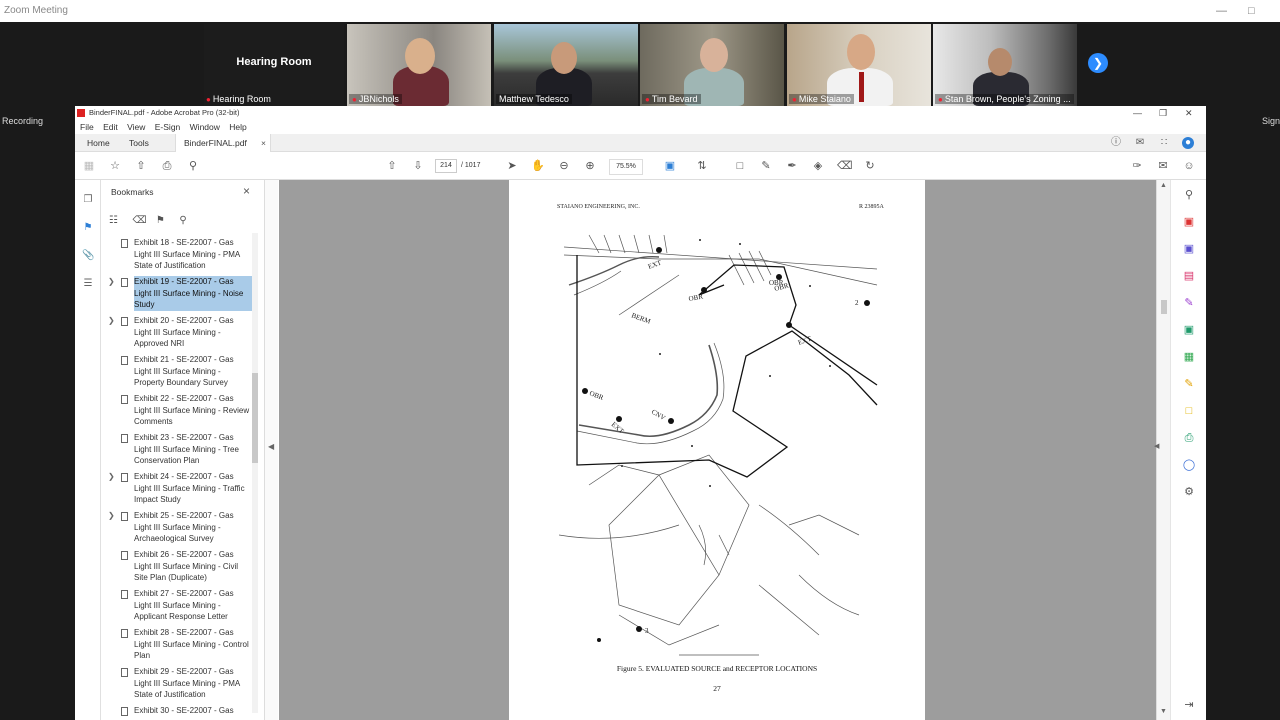 This screenshot has height=720, width=1280. I want to click on page-number-input: 214, so click(446, 166).